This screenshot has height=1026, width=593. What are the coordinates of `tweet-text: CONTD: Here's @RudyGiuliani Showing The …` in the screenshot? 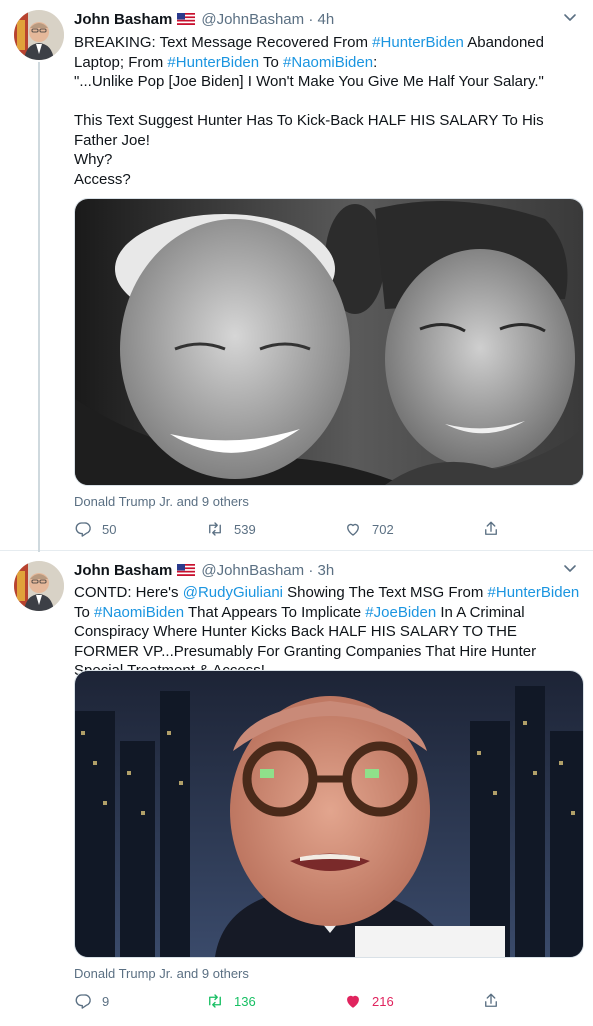 It's located at (328, 632).